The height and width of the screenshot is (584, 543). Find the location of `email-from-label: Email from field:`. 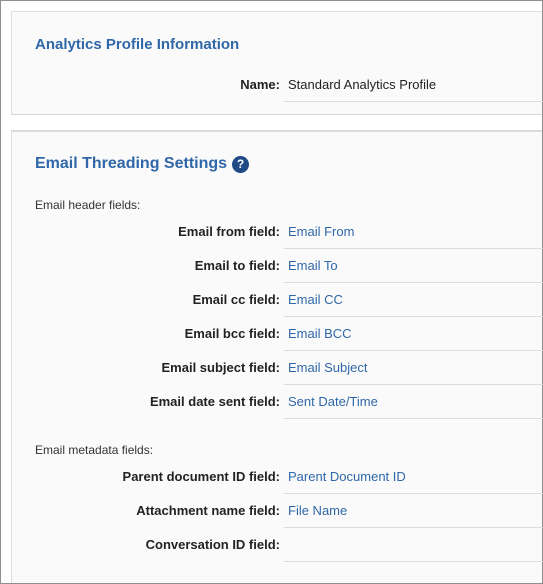

email-from-label: Email from field: is located at coordinates (229, 231).